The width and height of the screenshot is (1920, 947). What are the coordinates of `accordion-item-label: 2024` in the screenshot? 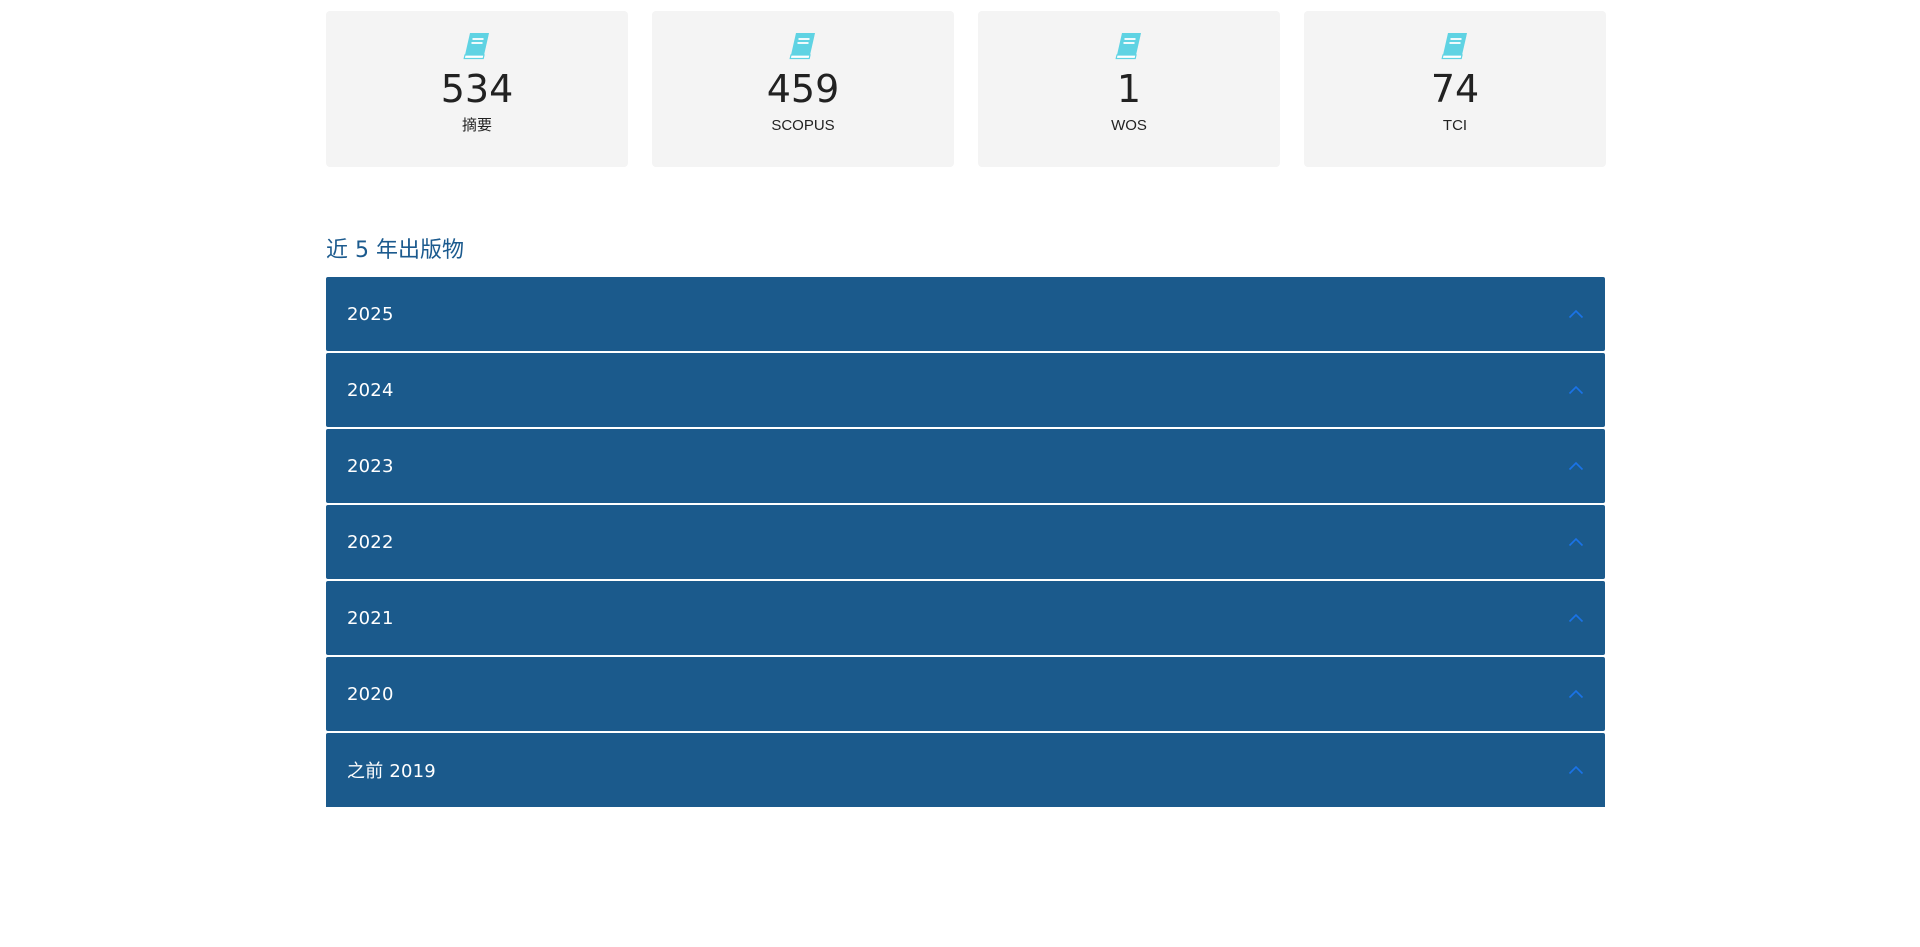 It's located at (370, 390).